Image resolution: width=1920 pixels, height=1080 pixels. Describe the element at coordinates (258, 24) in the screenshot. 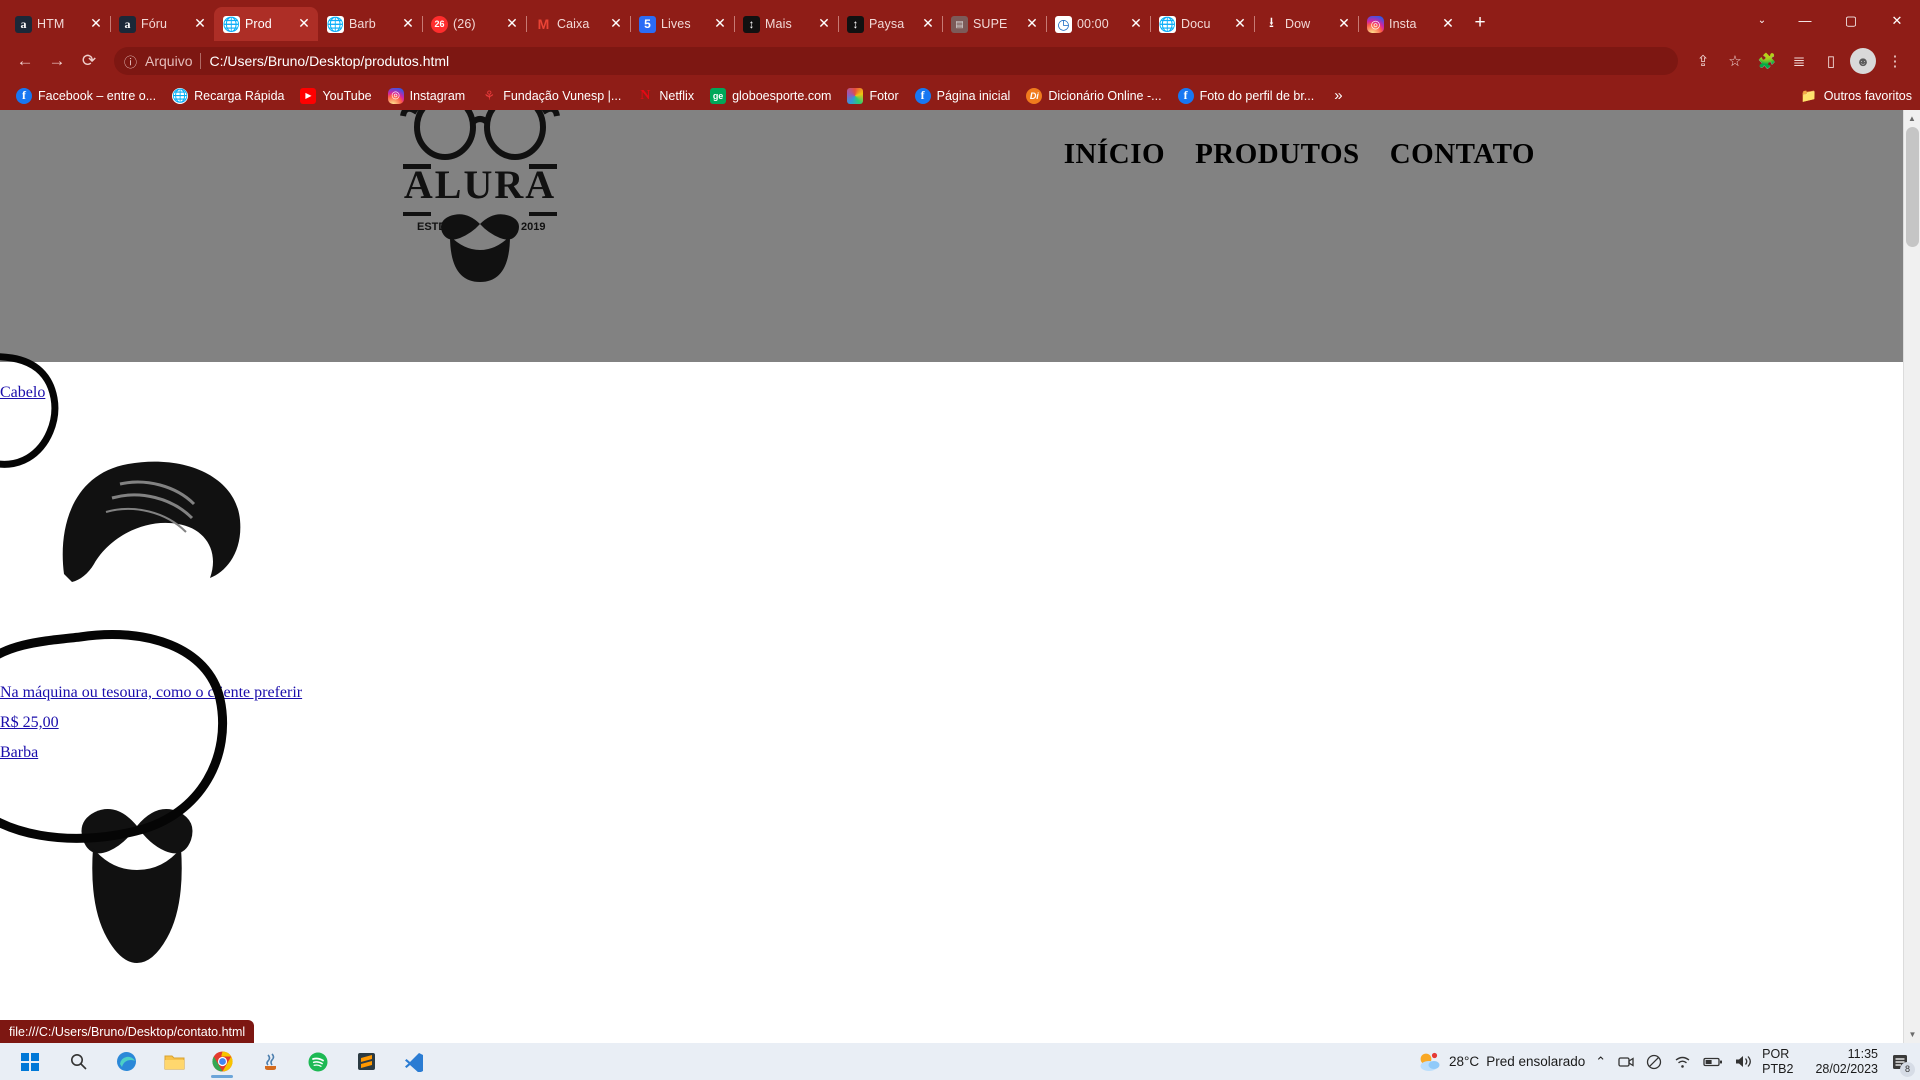

I see `tab-title: Prod` at that location.